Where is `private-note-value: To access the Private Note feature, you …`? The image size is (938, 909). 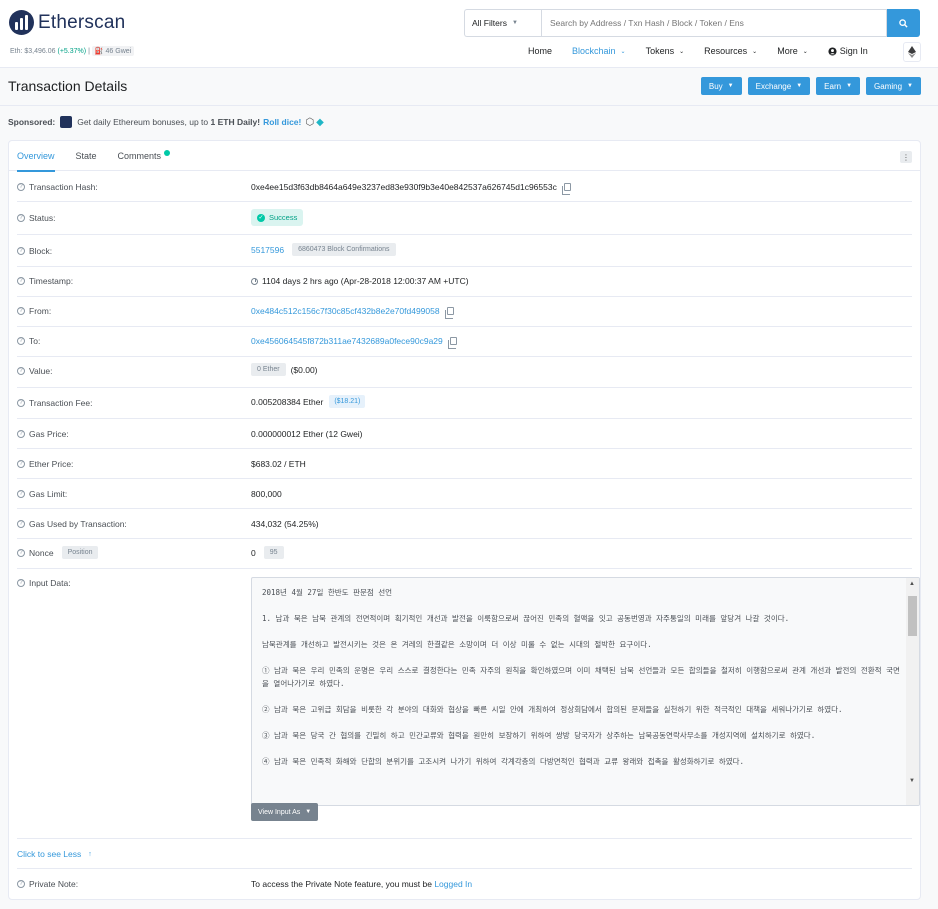 private-note-value: To access the Private Note feature, you … is located at coordinates (361, 884).